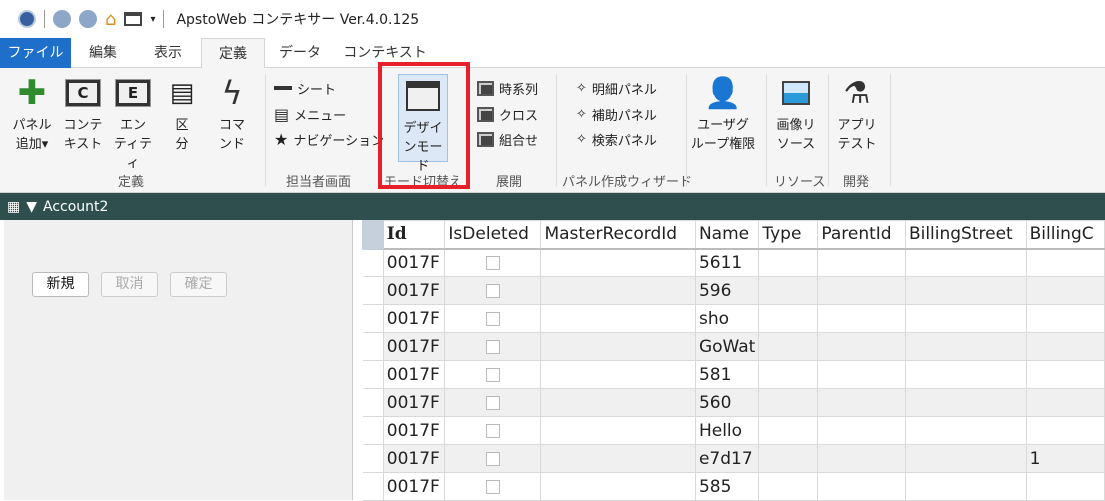 This screenshot has width=1105, height=501. I want to click on tab-file: ファイル, so click(35, 53).